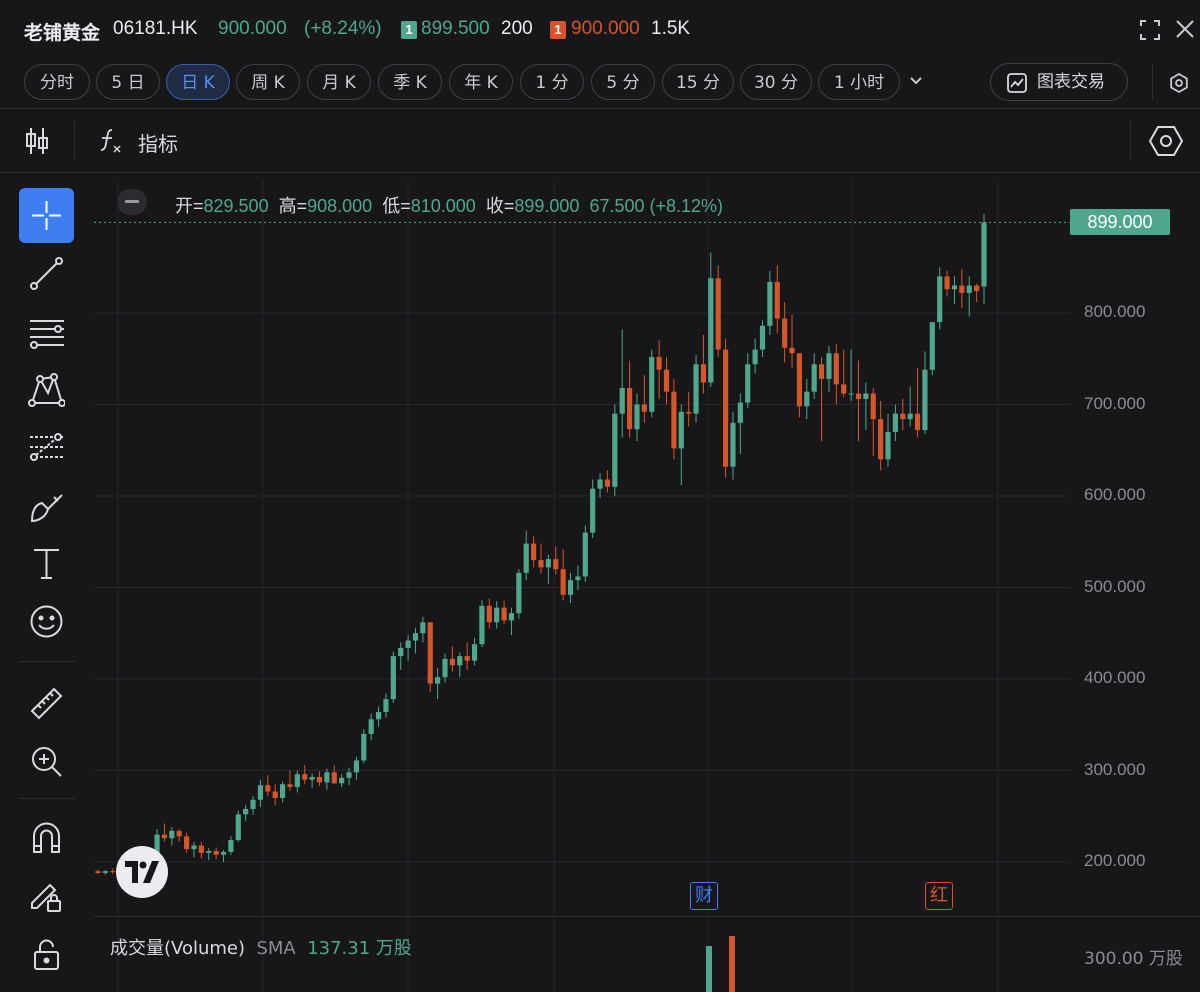  Describe the element at coordinates (1115, 860) in the screenshot. I see `y-axis-label: 200.000` at that location.